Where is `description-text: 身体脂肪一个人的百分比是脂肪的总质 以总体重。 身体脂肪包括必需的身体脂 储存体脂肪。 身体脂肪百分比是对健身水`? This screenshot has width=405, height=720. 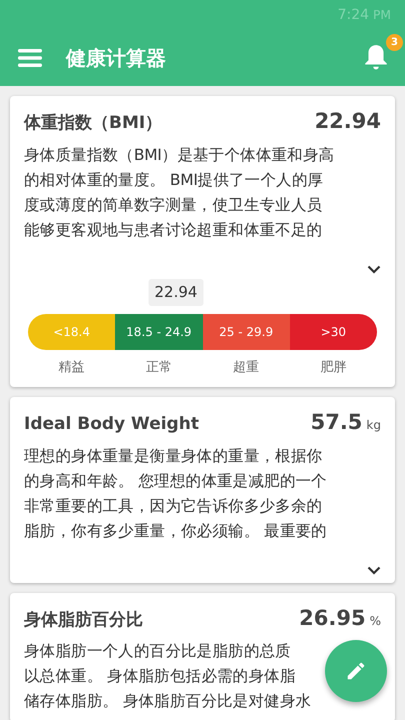 description-text: 身体脂肪一个人的百分比是脂肪的总质 以总体重。 身体脂肪包括必需的身体脂 储存体脂肪。 身体脂肪百分比是对健身水 is located at coordinates (168, 676).